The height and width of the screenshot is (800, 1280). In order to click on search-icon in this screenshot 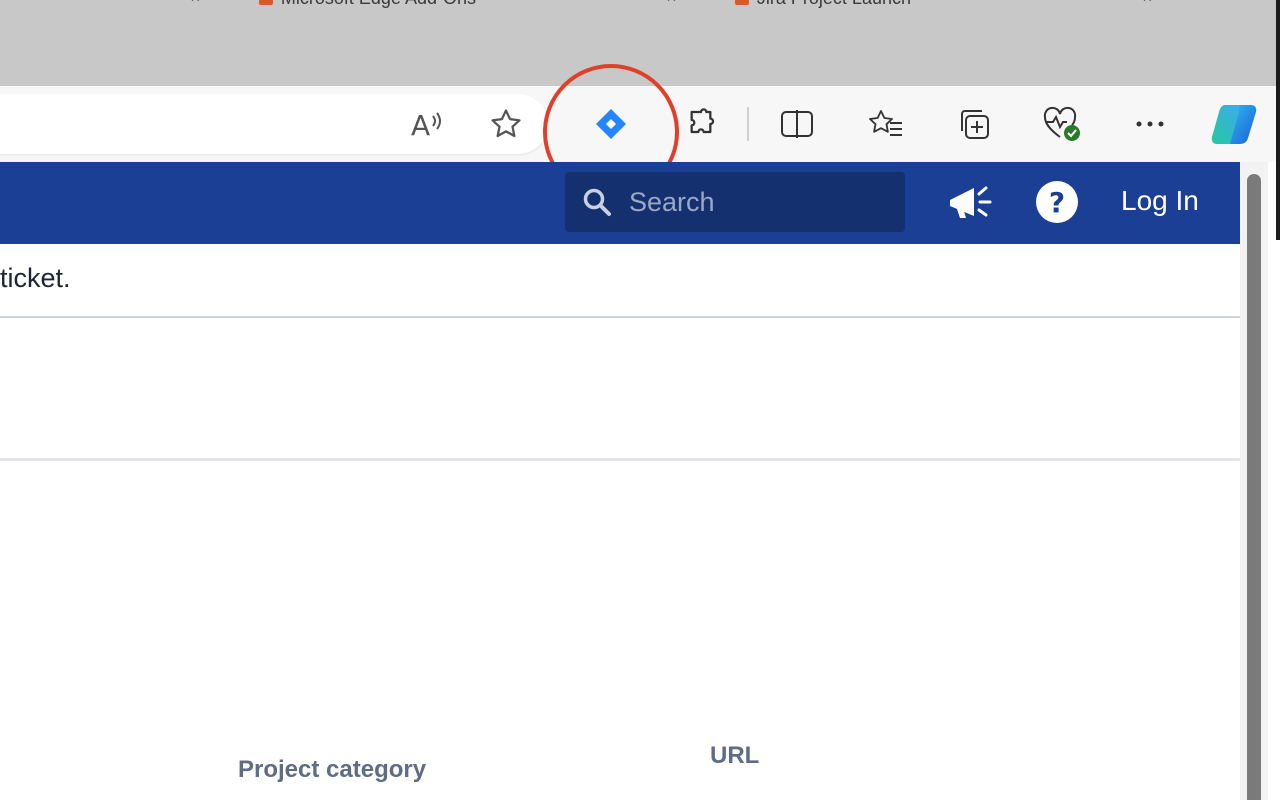, I will do `click(597, 202)`.